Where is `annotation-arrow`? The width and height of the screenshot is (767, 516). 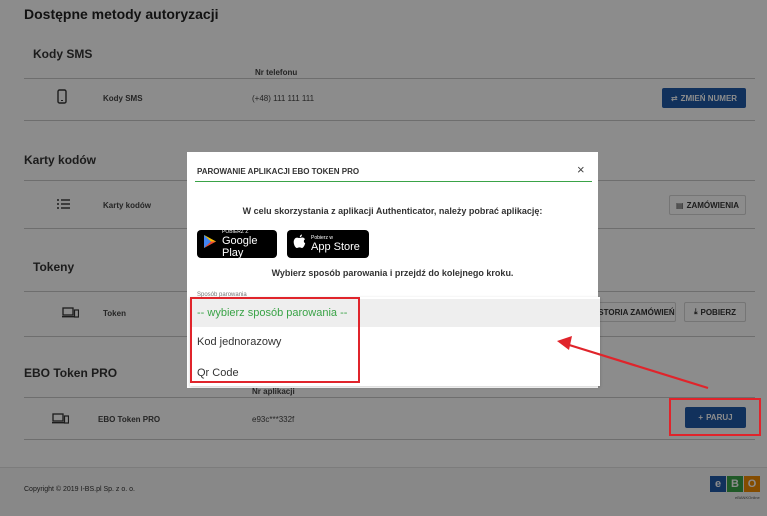
annotation-arrow is located at coordinates (633, 363).